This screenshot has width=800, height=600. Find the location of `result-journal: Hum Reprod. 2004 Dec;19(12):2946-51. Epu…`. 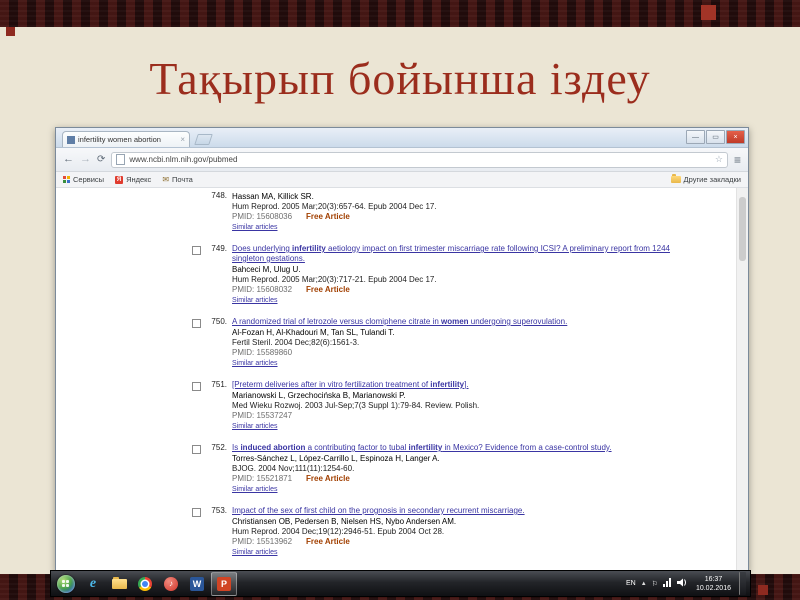

result-journal: Hum Reprod. 2004 Dec;19(12):2946-51. Epu… is located at coordinates (338, 531).